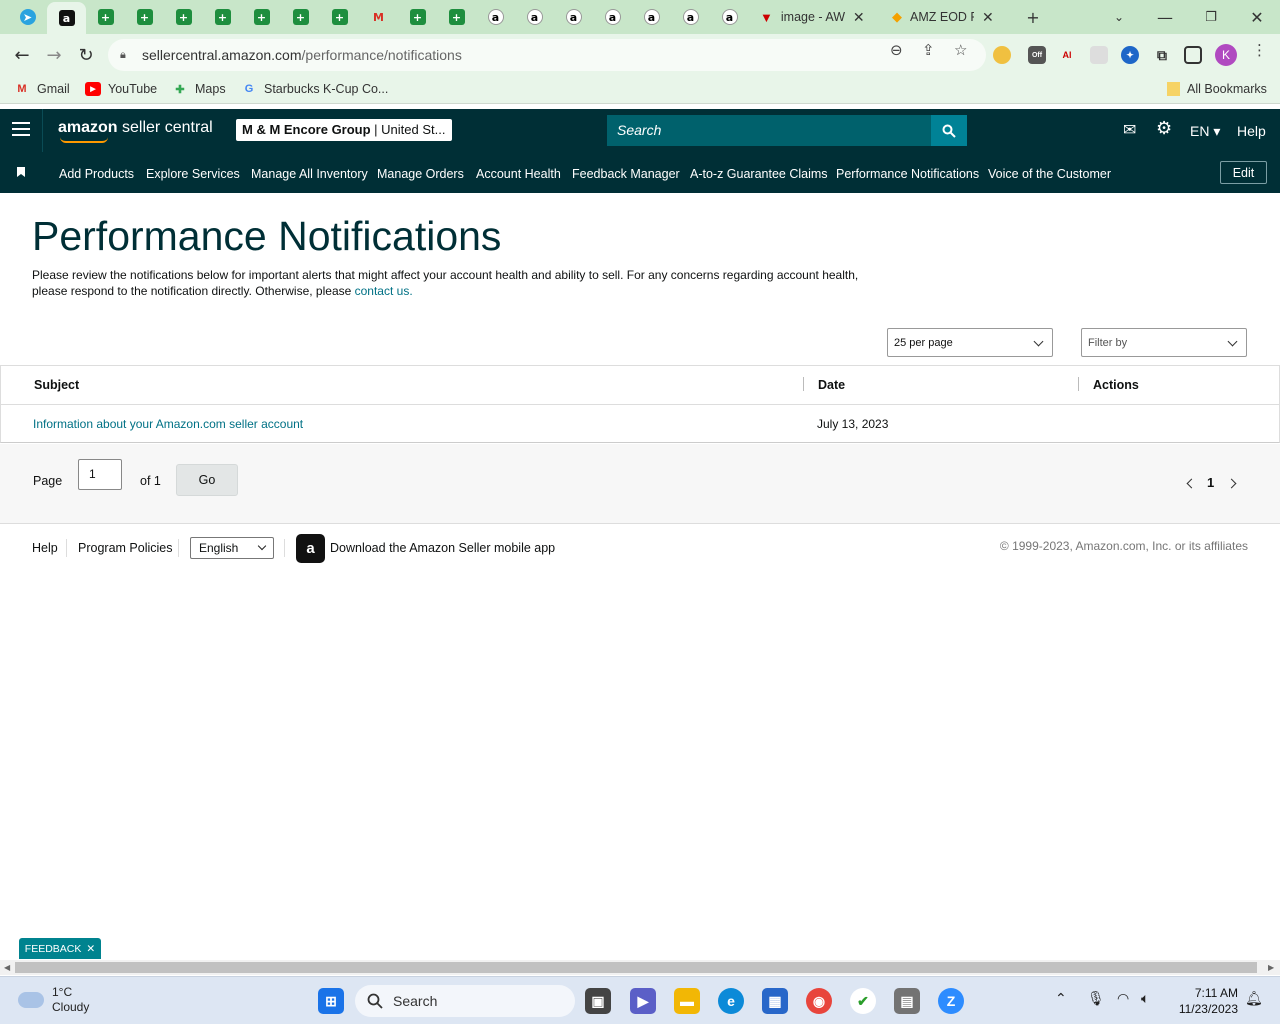 This screenshot has width=1280, height=1024. Describe the element at coordinates (1162, 55) in the screenshot. I see `puzzle-icon: ⧉` at that location.